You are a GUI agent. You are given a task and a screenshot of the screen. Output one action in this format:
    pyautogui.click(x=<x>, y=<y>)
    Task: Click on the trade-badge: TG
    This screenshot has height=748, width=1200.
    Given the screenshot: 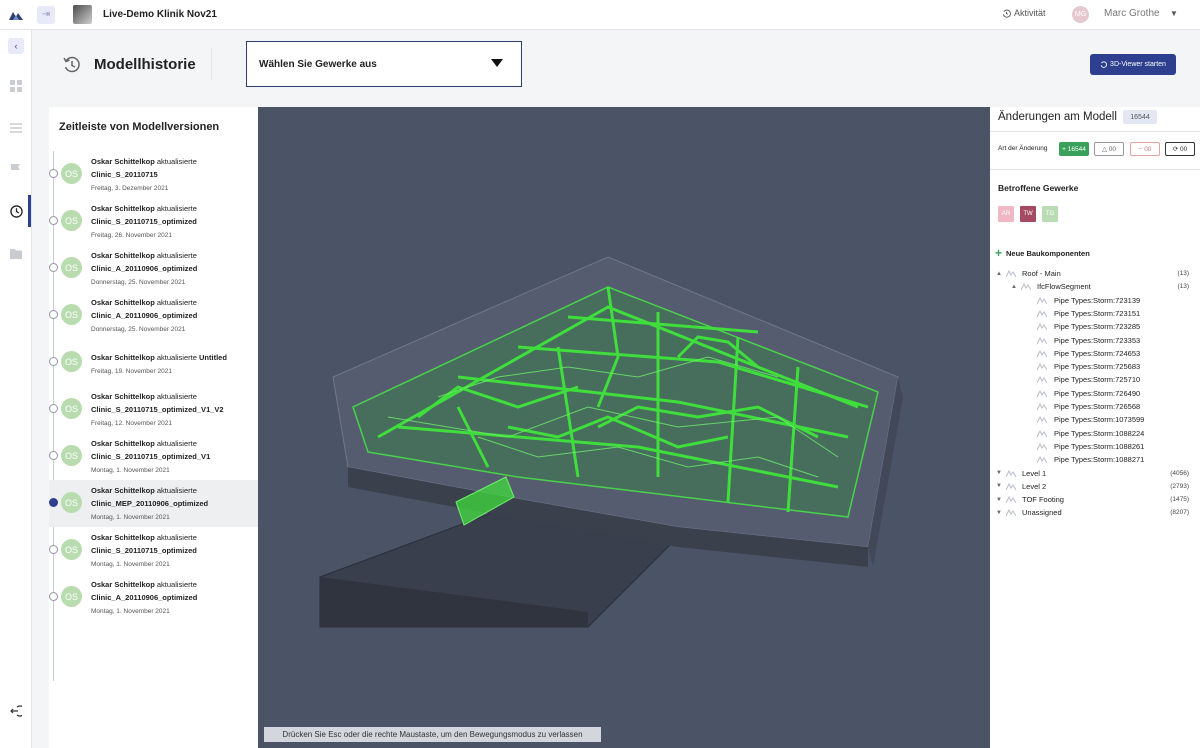 What is the action you would take?
    pyautogui.click(x=1050, y=214)
    